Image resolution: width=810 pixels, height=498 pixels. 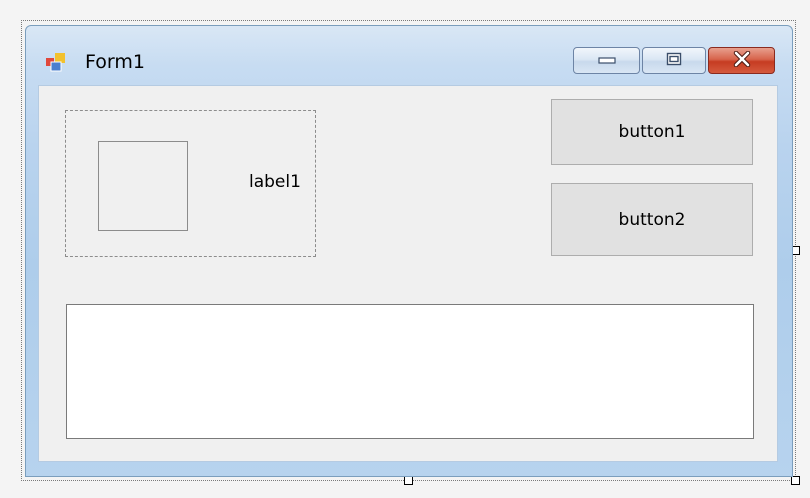 I want to click on close-button, so click(x=741, y=60).